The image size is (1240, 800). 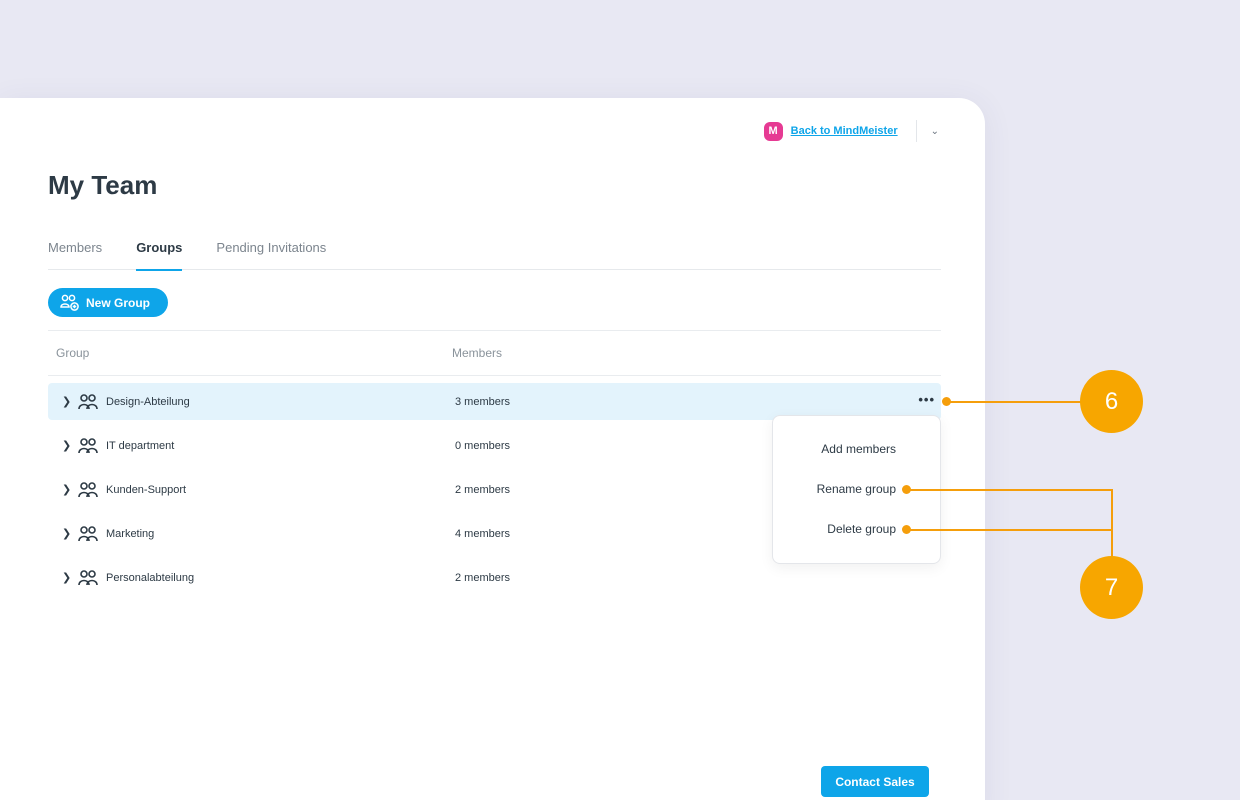 What do you see at coordinates (916, 131) in the screenshot?
I see `topbar-divider` at bounding box center [916, 131].